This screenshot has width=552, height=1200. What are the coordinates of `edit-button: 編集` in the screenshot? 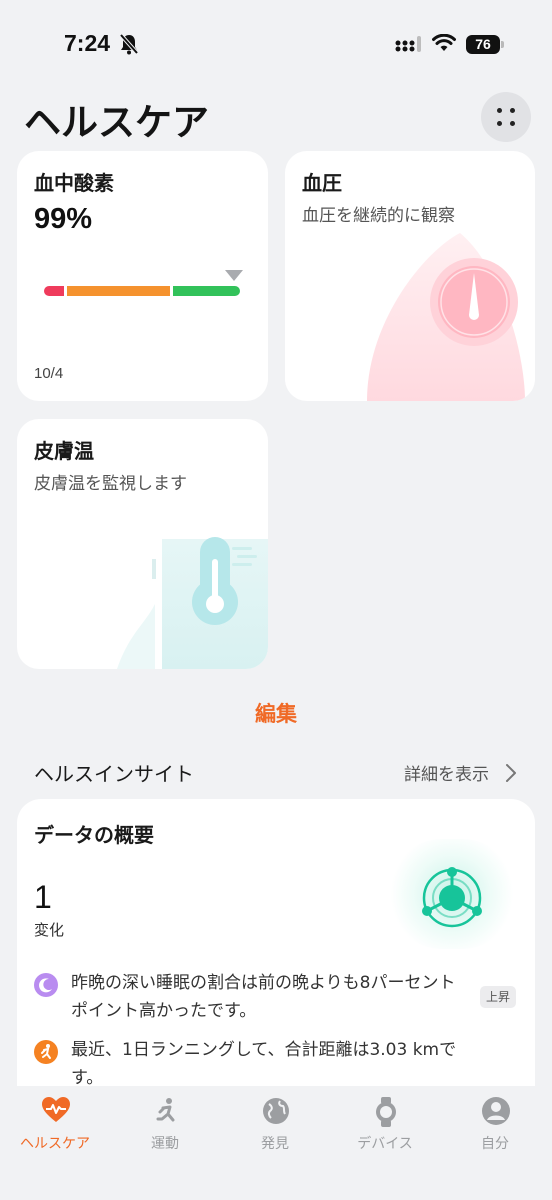 It's located at (276, 713).